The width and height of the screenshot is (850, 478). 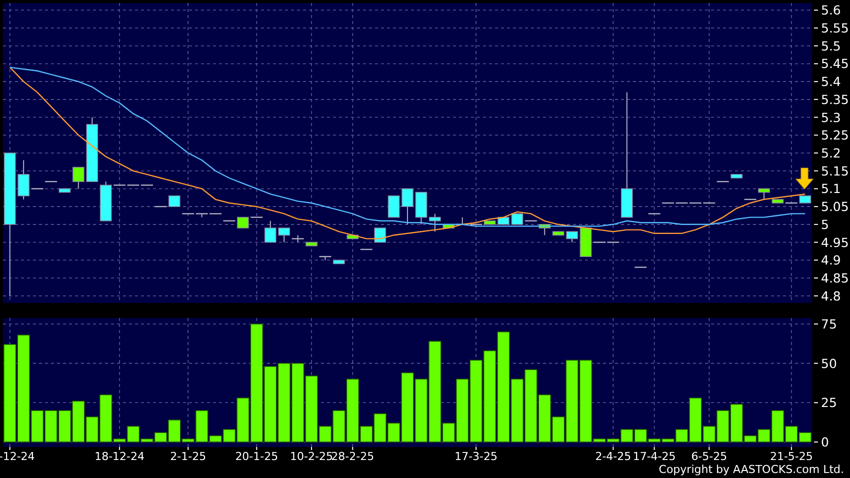 What do you see at coordinates (835, 170) in the screenshot?
I see `axis-label: 5.15` at bounding box center [835, 170].